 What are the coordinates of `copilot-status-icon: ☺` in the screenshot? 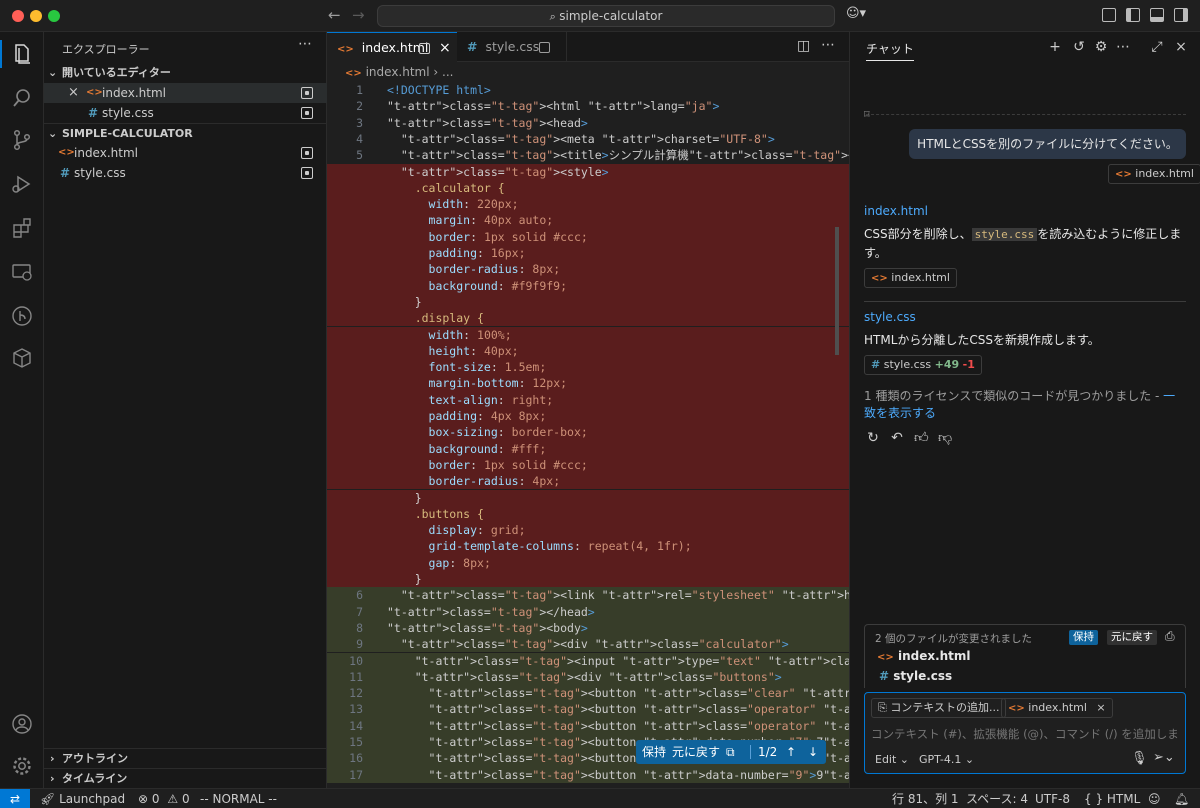 It's located at (1154, 798).